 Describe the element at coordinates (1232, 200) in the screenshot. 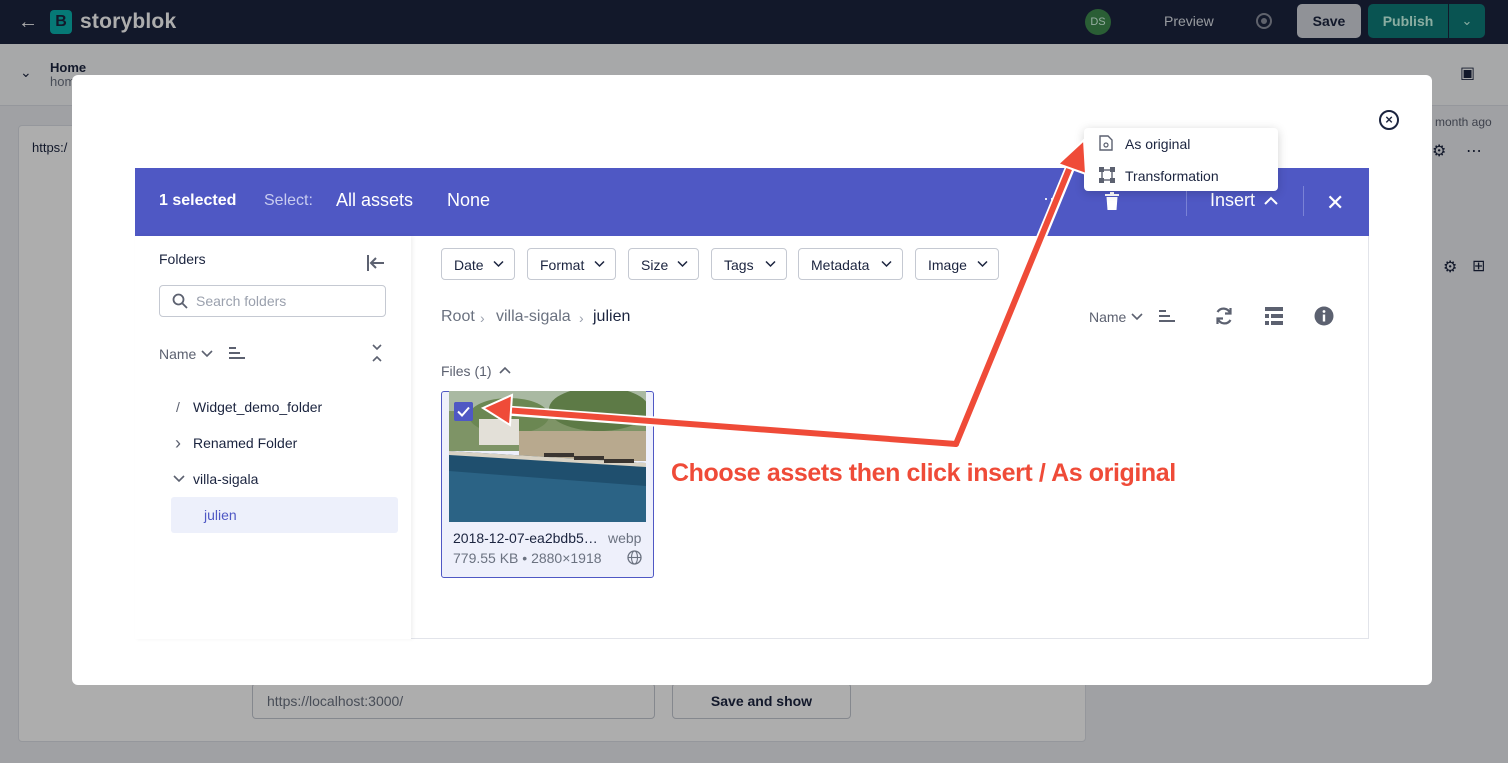

I see `insert-button: Insert` at that location.